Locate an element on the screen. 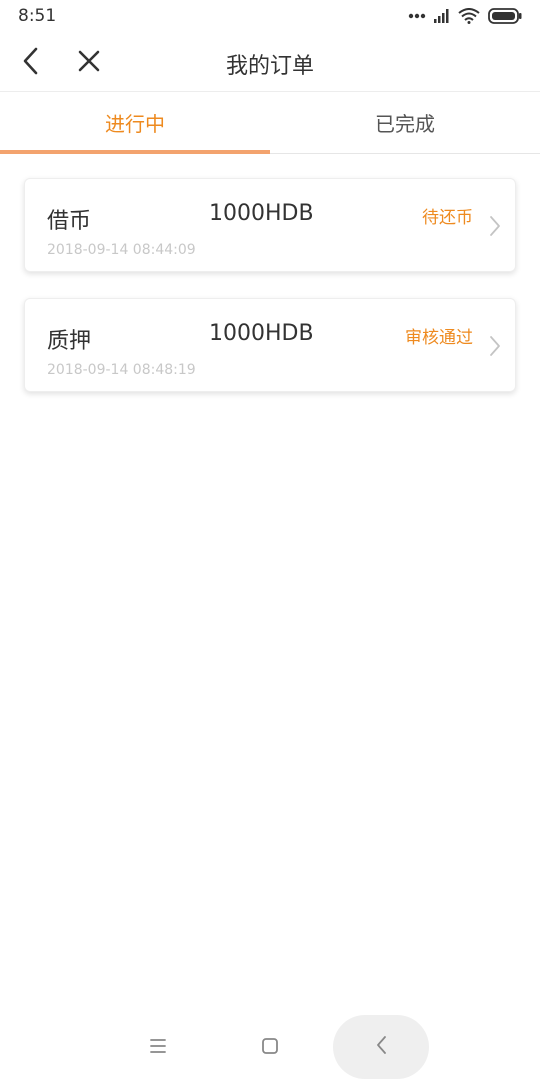 The width and height of the screenshot is (540, 1080). tab-in-progress: 进行中 is located at coordinates (135, 122).